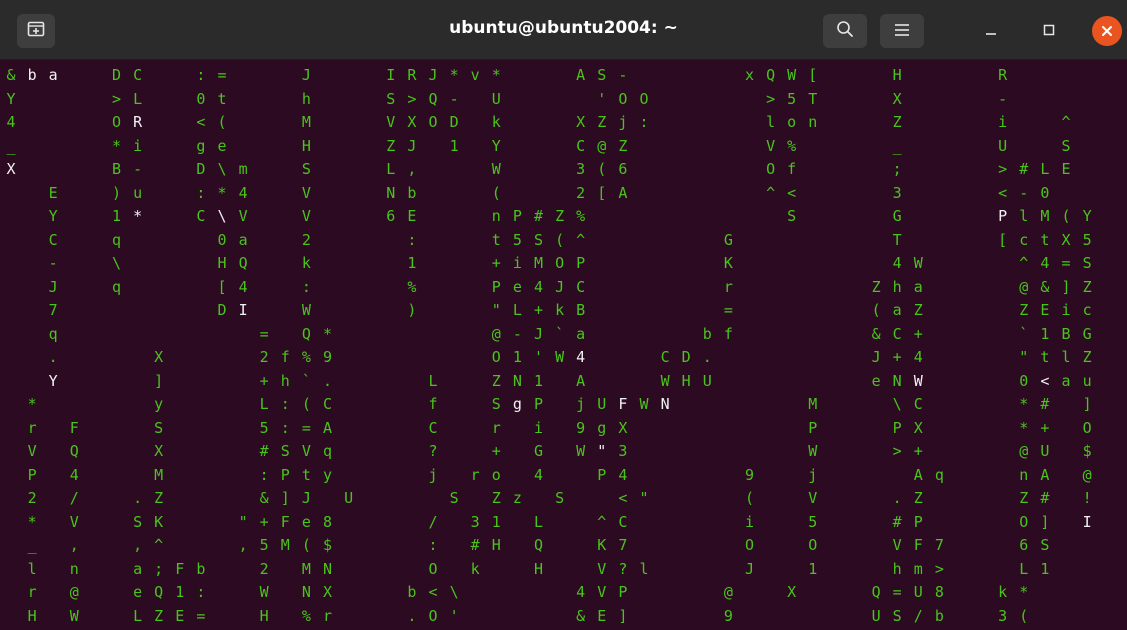  What do you see at coordinates (623, 169) in the screenshot?
I see `terminal-glyph: 6` at bounding box center [623, 169].